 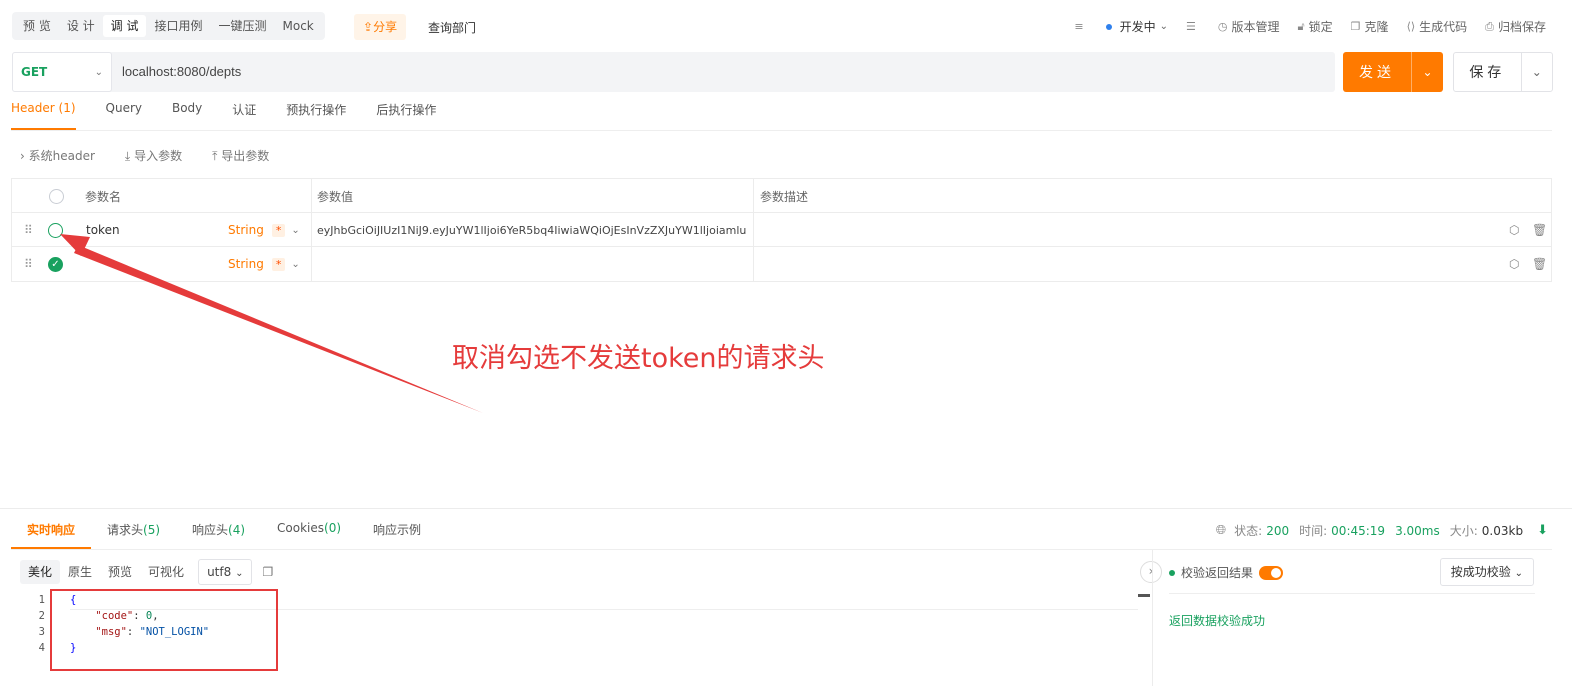 What do you see at coordinates (124, 26) in the screenshot?
I see `tab-debug: 调 试` at bounding box center [124, 26].